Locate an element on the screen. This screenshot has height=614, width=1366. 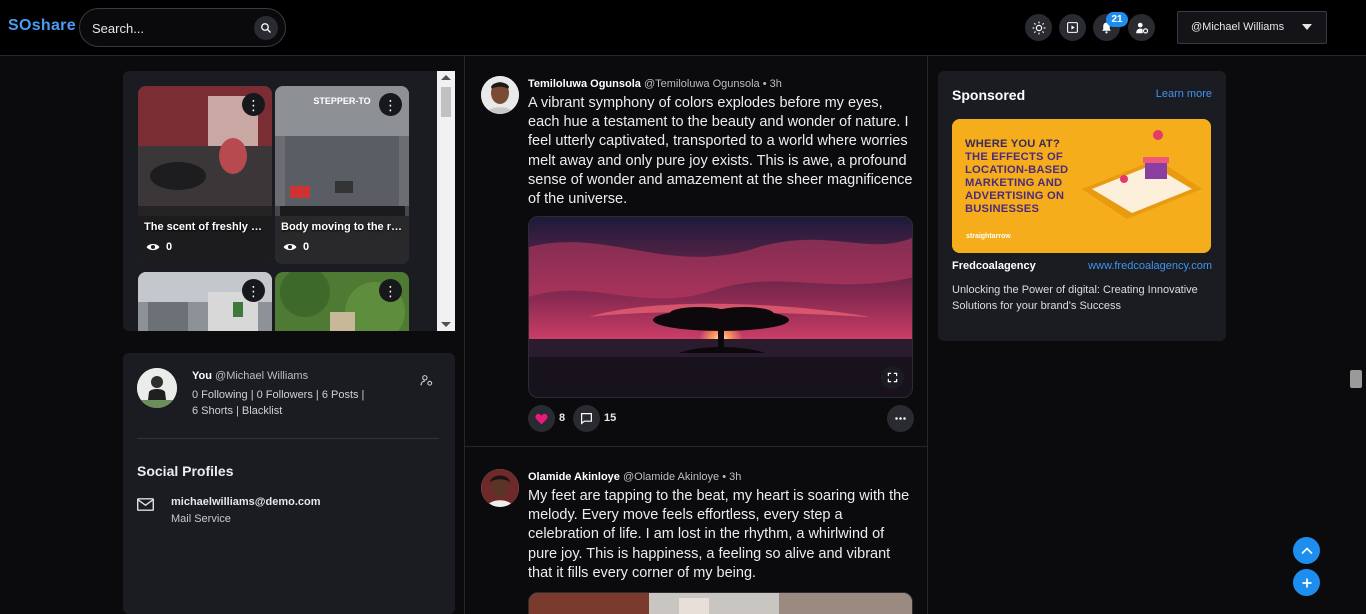
ad-line: ADVERTISING ON is located at coordinates (1015, 196).